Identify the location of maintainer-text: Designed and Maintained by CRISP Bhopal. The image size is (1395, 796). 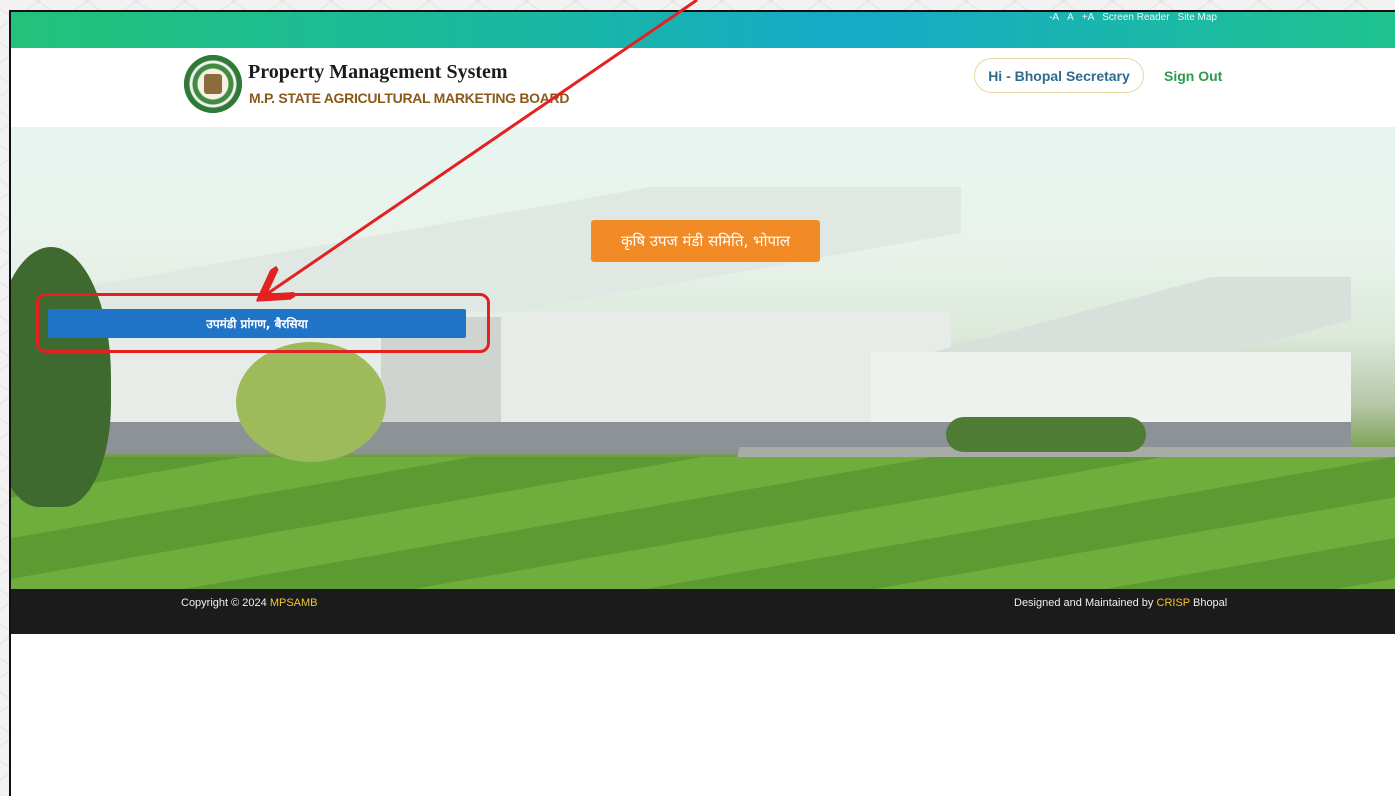
(1120, 603).